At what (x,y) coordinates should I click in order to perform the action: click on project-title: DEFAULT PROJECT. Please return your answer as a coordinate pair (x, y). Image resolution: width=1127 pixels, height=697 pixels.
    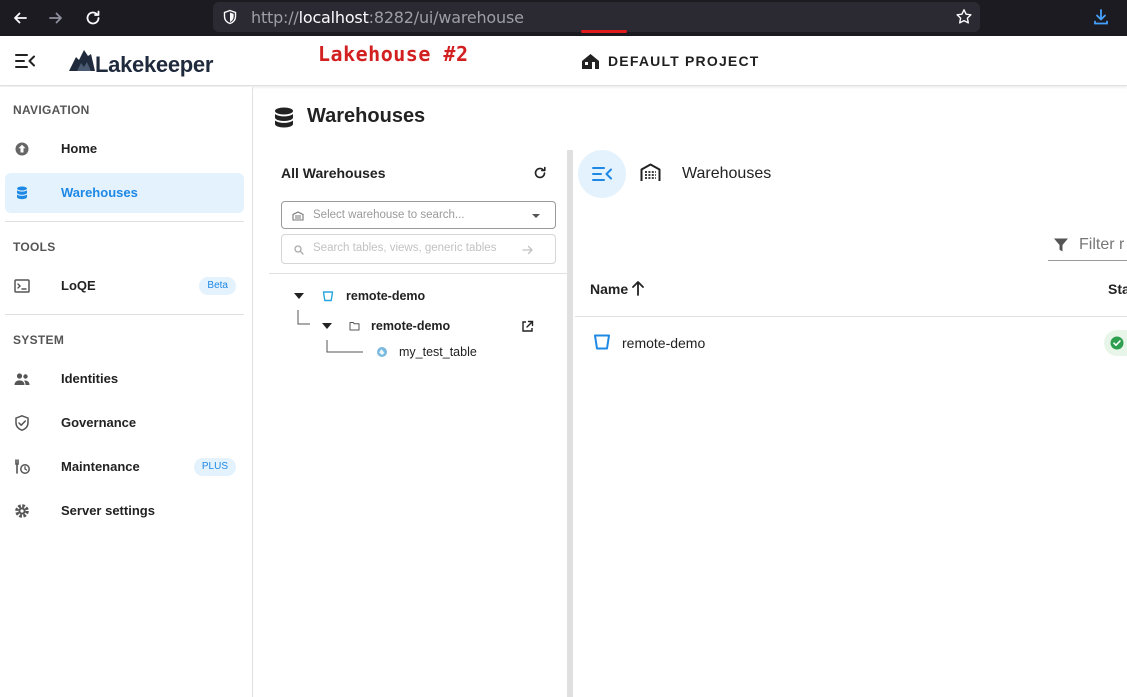
    Looking at the image, I should click on (684, 61).